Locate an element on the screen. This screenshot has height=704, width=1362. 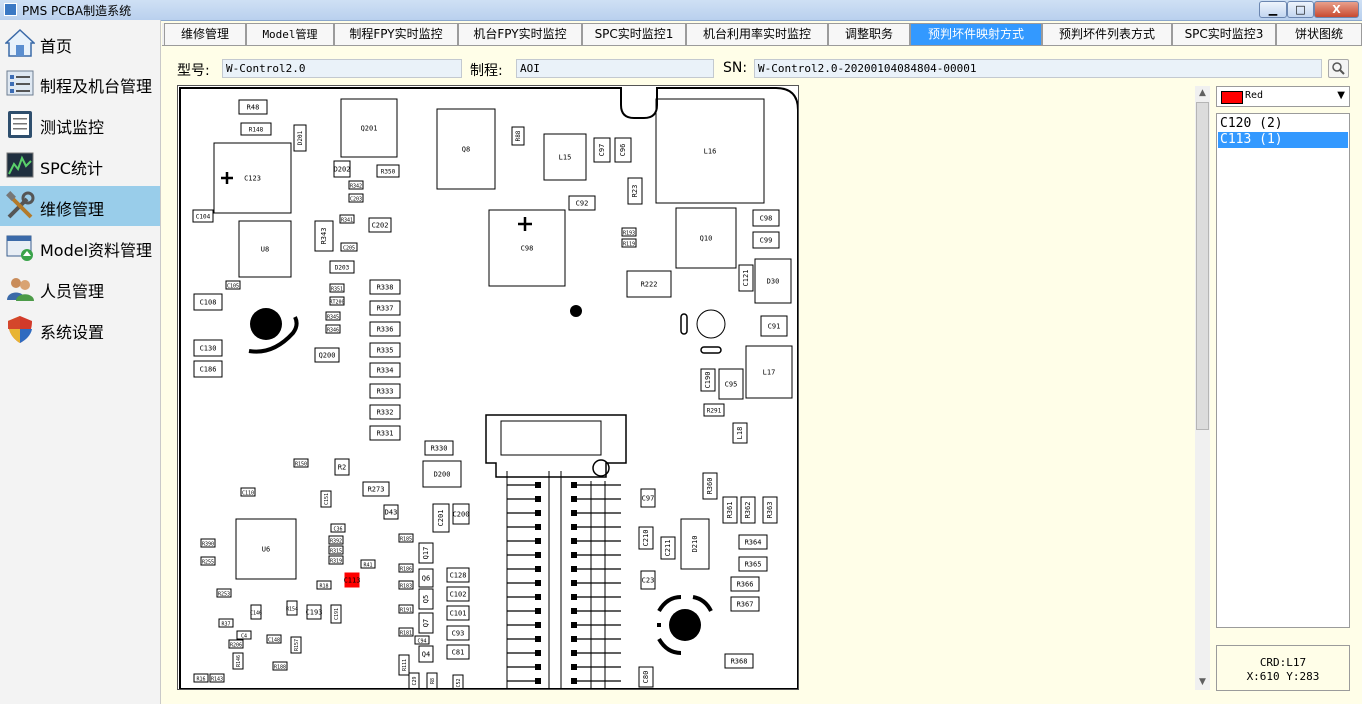
svg-text: R206 is located at coordinates (236, 646).